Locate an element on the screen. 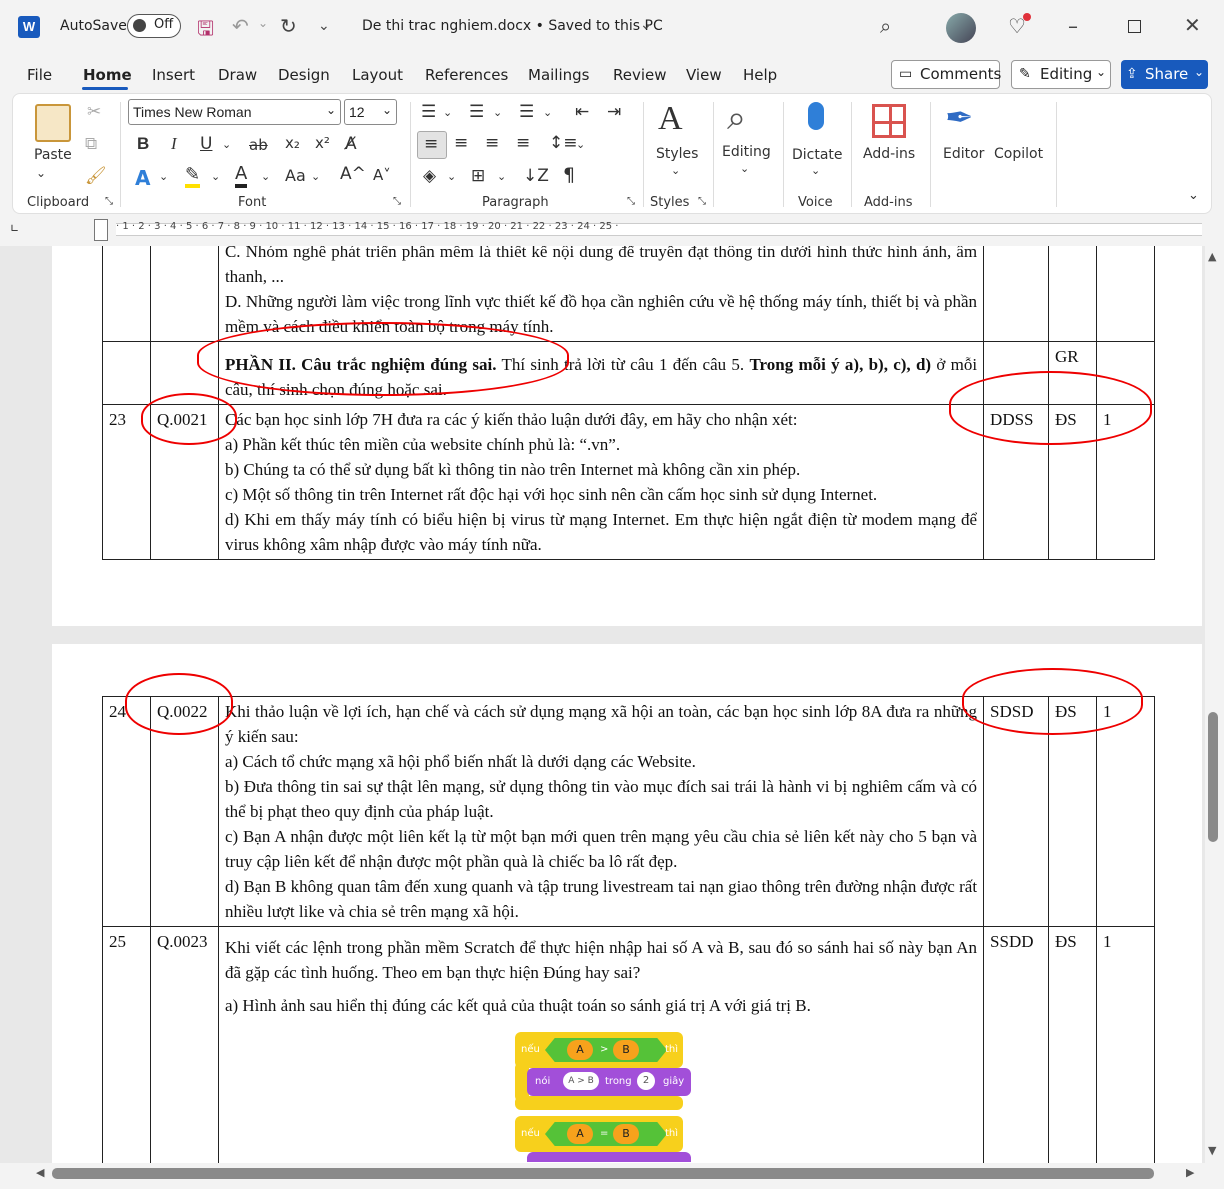 This screenshot has height=1189, width=1224. redo-icon: ↻ is located at coordinates (288, 26).